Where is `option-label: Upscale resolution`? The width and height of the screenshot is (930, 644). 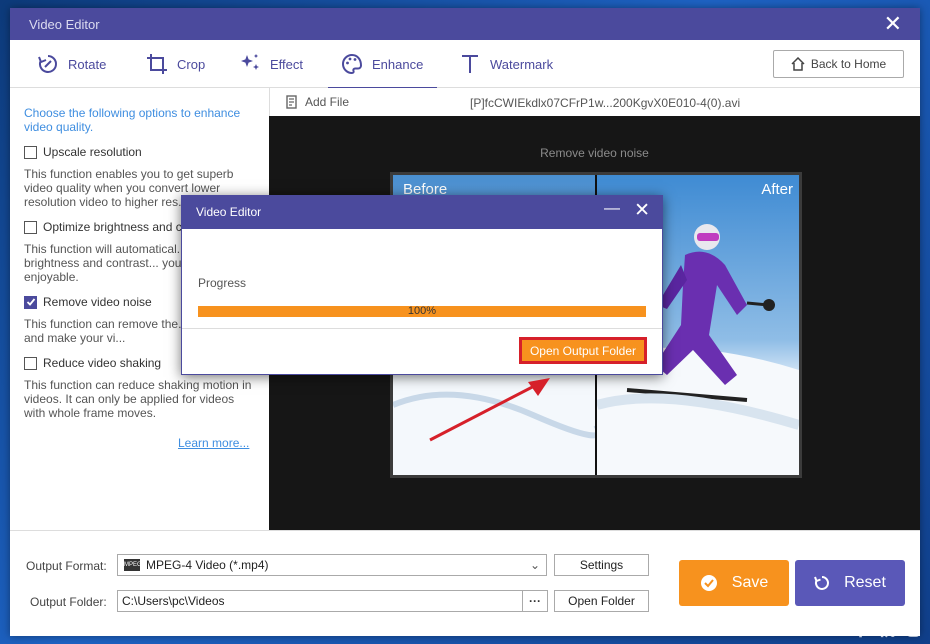
option-label: Upscale resolution is located at coordinates (92, 152).